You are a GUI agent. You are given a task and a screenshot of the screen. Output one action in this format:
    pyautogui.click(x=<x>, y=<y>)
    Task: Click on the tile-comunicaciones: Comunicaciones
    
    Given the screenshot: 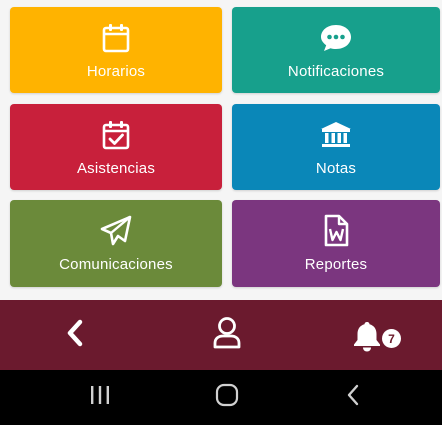 What is the action you would take?
    pyautogui.click(x=116, y=243)
    